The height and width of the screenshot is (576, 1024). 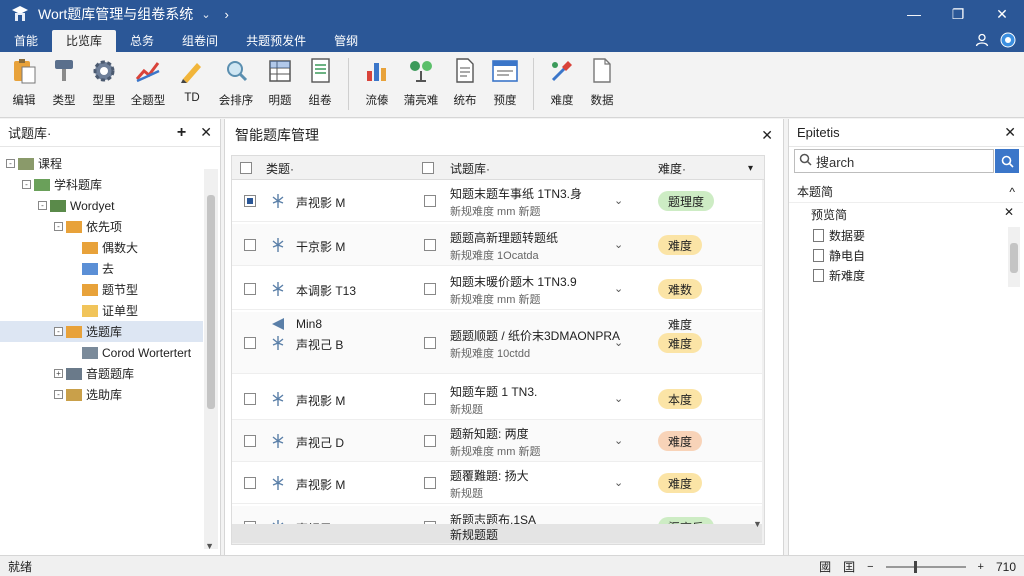 What do you see at coordinates (849, 566) in the screenshot?
I see `view-layout-icon: 囯` at bounding box center [849, 566].